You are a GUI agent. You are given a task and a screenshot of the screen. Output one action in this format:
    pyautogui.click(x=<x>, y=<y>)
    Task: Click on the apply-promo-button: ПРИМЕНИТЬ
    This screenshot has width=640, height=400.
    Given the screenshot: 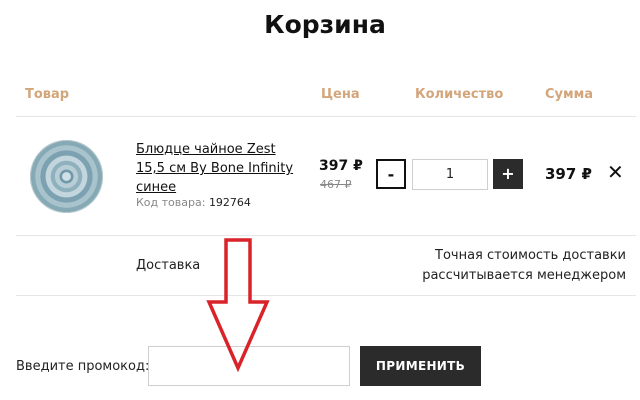 What is the action you would take?
    pyautogui.click(x=420, y=366)
    